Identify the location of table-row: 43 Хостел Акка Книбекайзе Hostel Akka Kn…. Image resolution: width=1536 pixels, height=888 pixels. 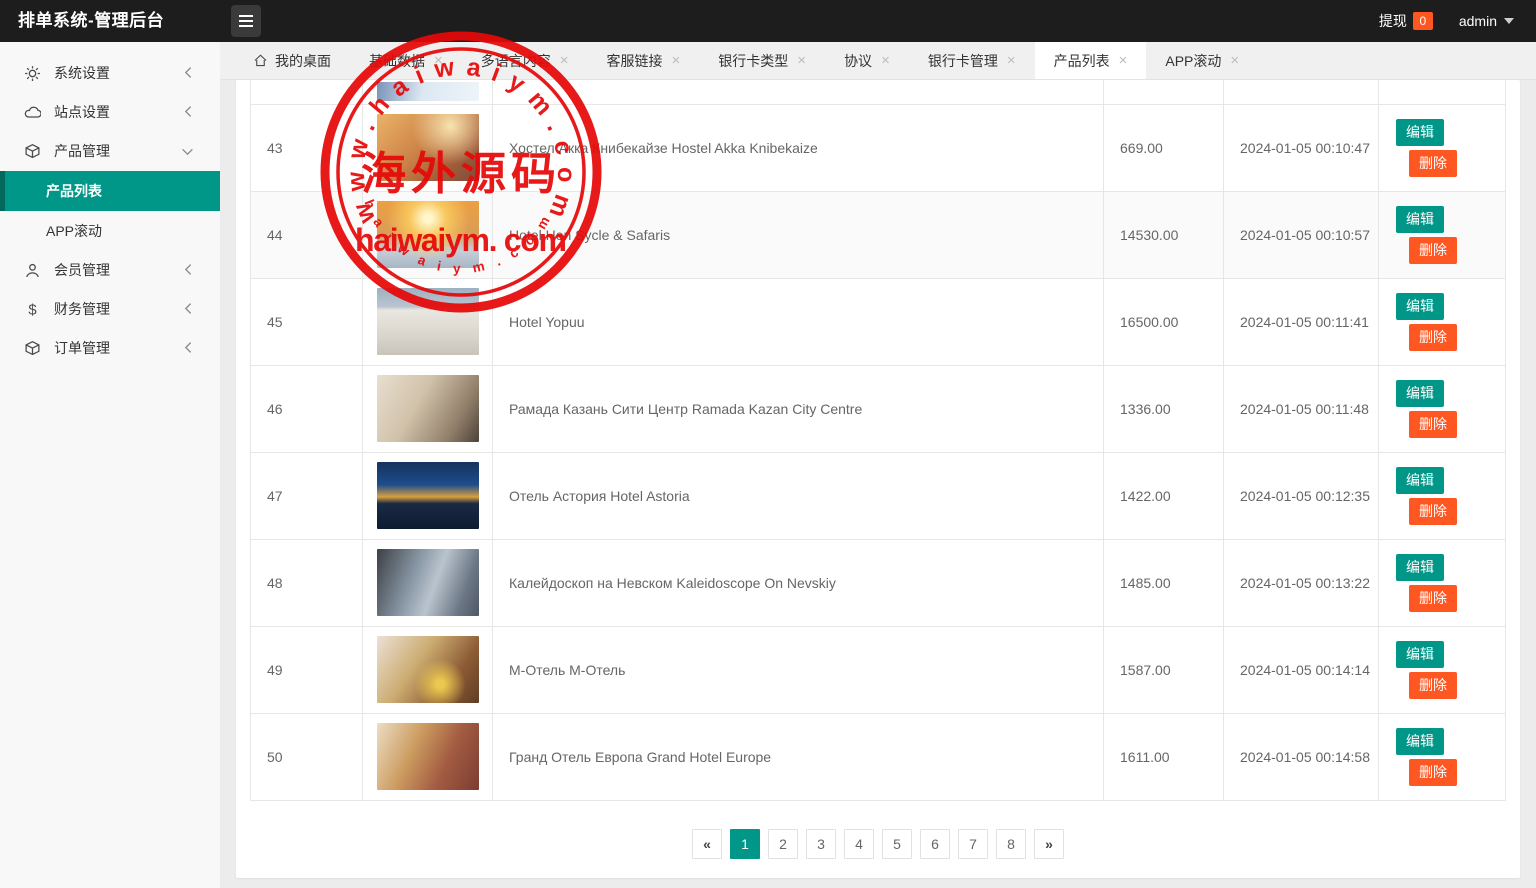
(878, 147).